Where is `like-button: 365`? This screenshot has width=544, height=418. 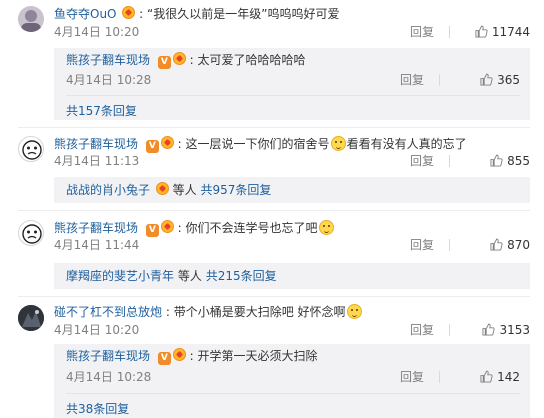
like-button: 365 is located at coordinates (482, 80).